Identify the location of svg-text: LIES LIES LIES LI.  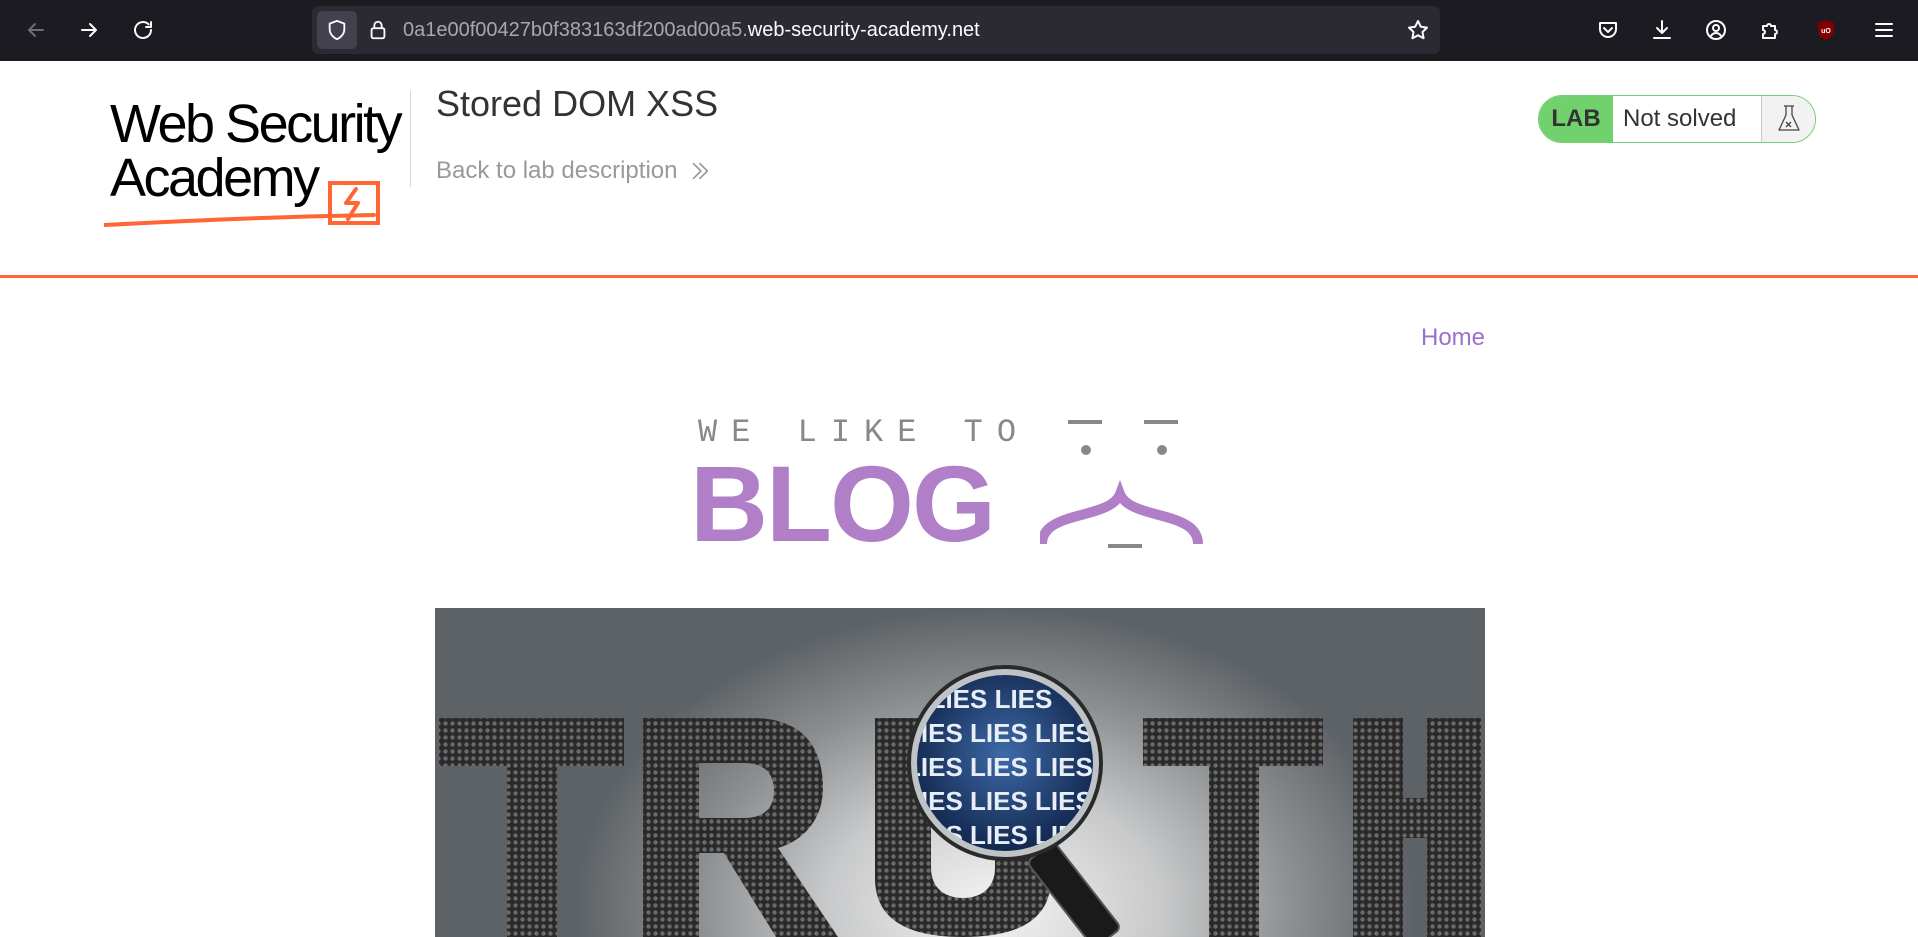
(1014, 767).